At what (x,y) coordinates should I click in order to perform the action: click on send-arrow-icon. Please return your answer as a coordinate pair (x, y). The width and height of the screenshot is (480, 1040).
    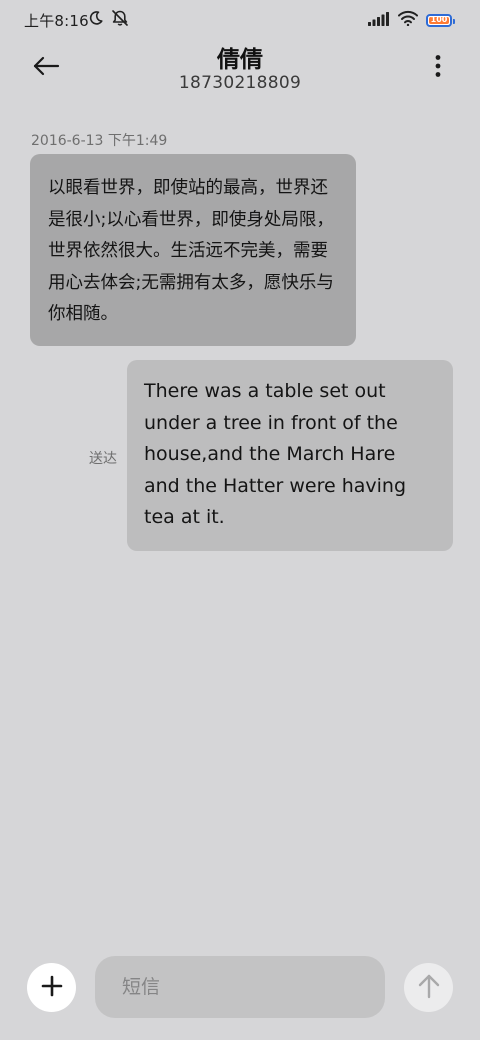
    Looking at the image, I should click on (429, 988).